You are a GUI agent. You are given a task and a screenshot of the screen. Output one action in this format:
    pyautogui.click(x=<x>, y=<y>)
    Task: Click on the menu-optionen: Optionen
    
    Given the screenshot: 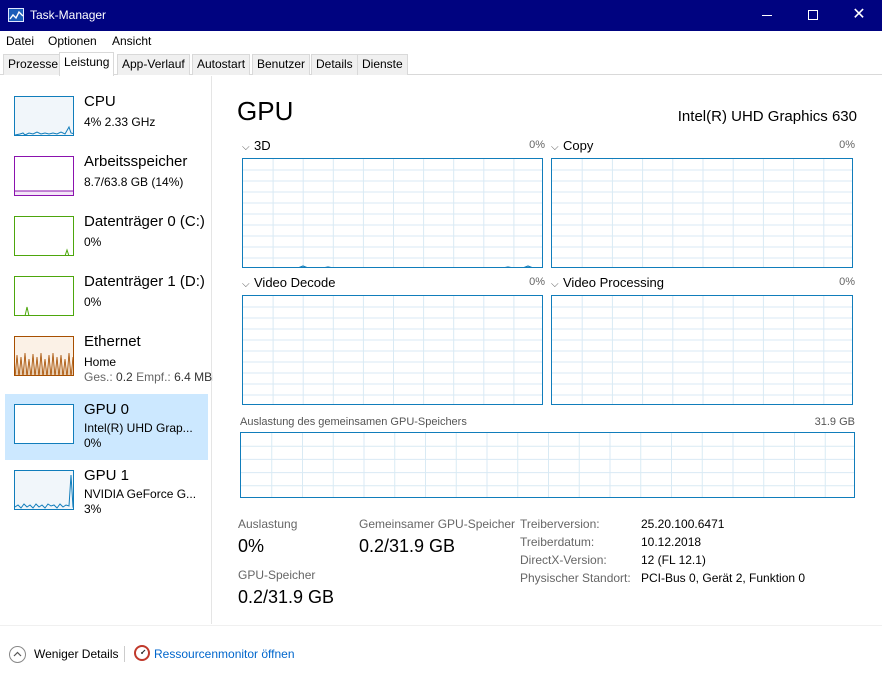 What is the action you would take?
    pyautogui.click(x=72, y=41)
    